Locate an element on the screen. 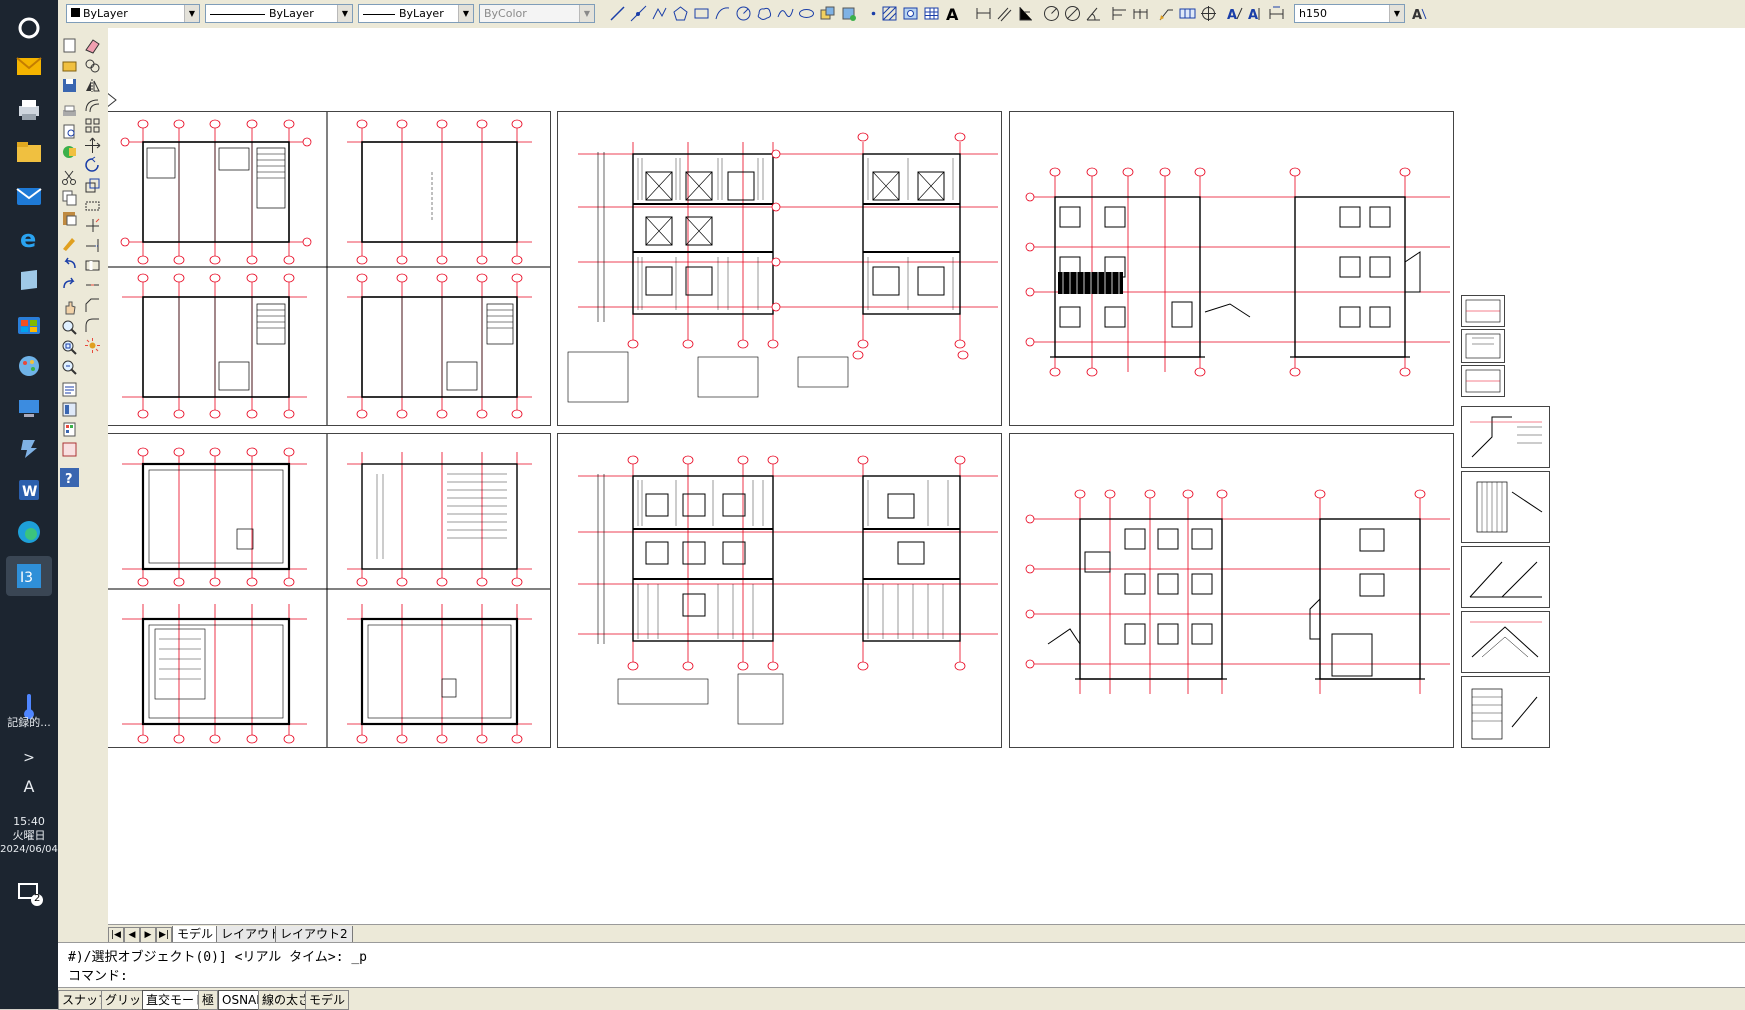 The width and height of the screenshot is (1745, 1010). linear-dimension-icon is located at coordinates (983, 13).